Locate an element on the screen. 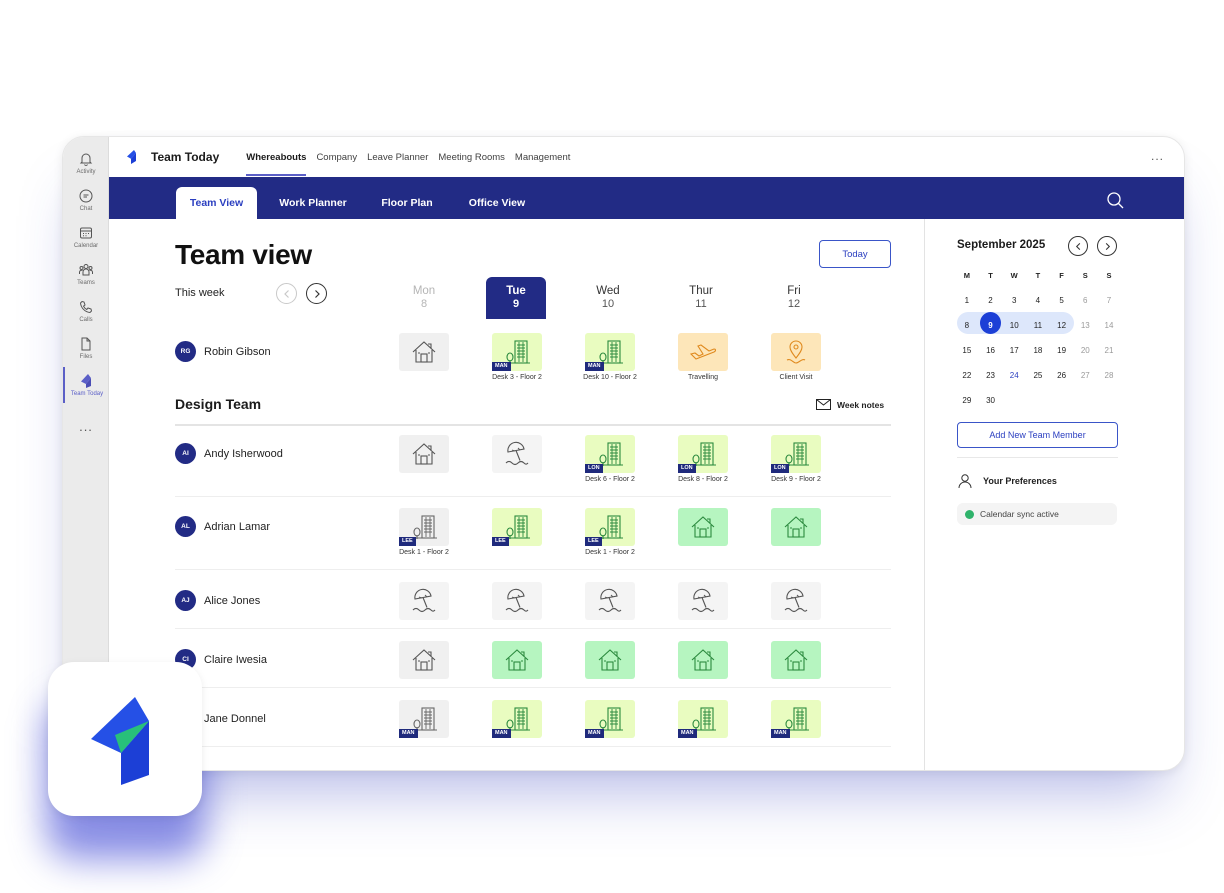  calendar-day: 26 is located at coordinates (1062, 376).